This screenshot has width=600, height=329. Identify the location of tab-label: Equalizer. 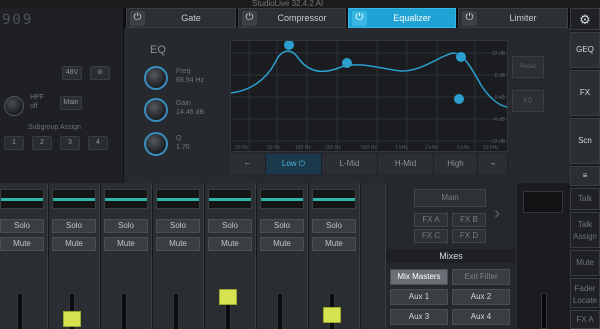
(412, 18).